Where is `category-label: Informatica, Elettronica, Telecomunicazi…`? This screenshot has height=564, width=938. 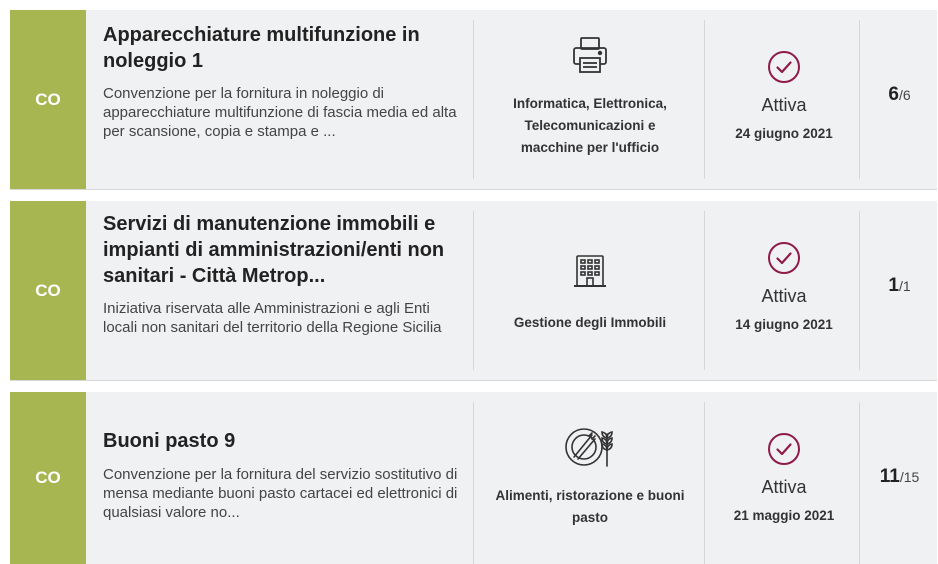 category-label: Informatica, Elettronica, Telecomunicazi… is located at coordinates (590, 125).